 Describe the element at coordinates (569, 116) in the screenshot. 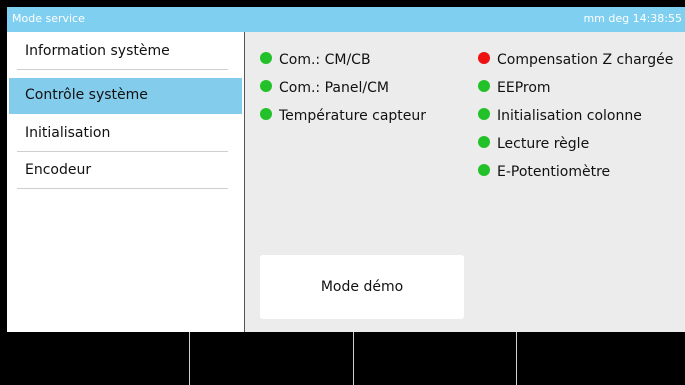

I see `check-label: Initialisation colonne` at that location.